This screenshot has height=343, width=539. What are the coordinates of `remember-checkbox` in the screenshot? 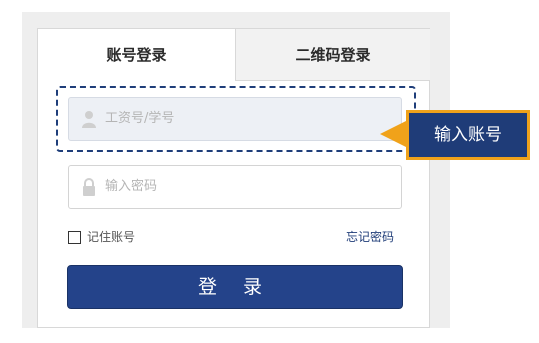 It's located at (74, 237).